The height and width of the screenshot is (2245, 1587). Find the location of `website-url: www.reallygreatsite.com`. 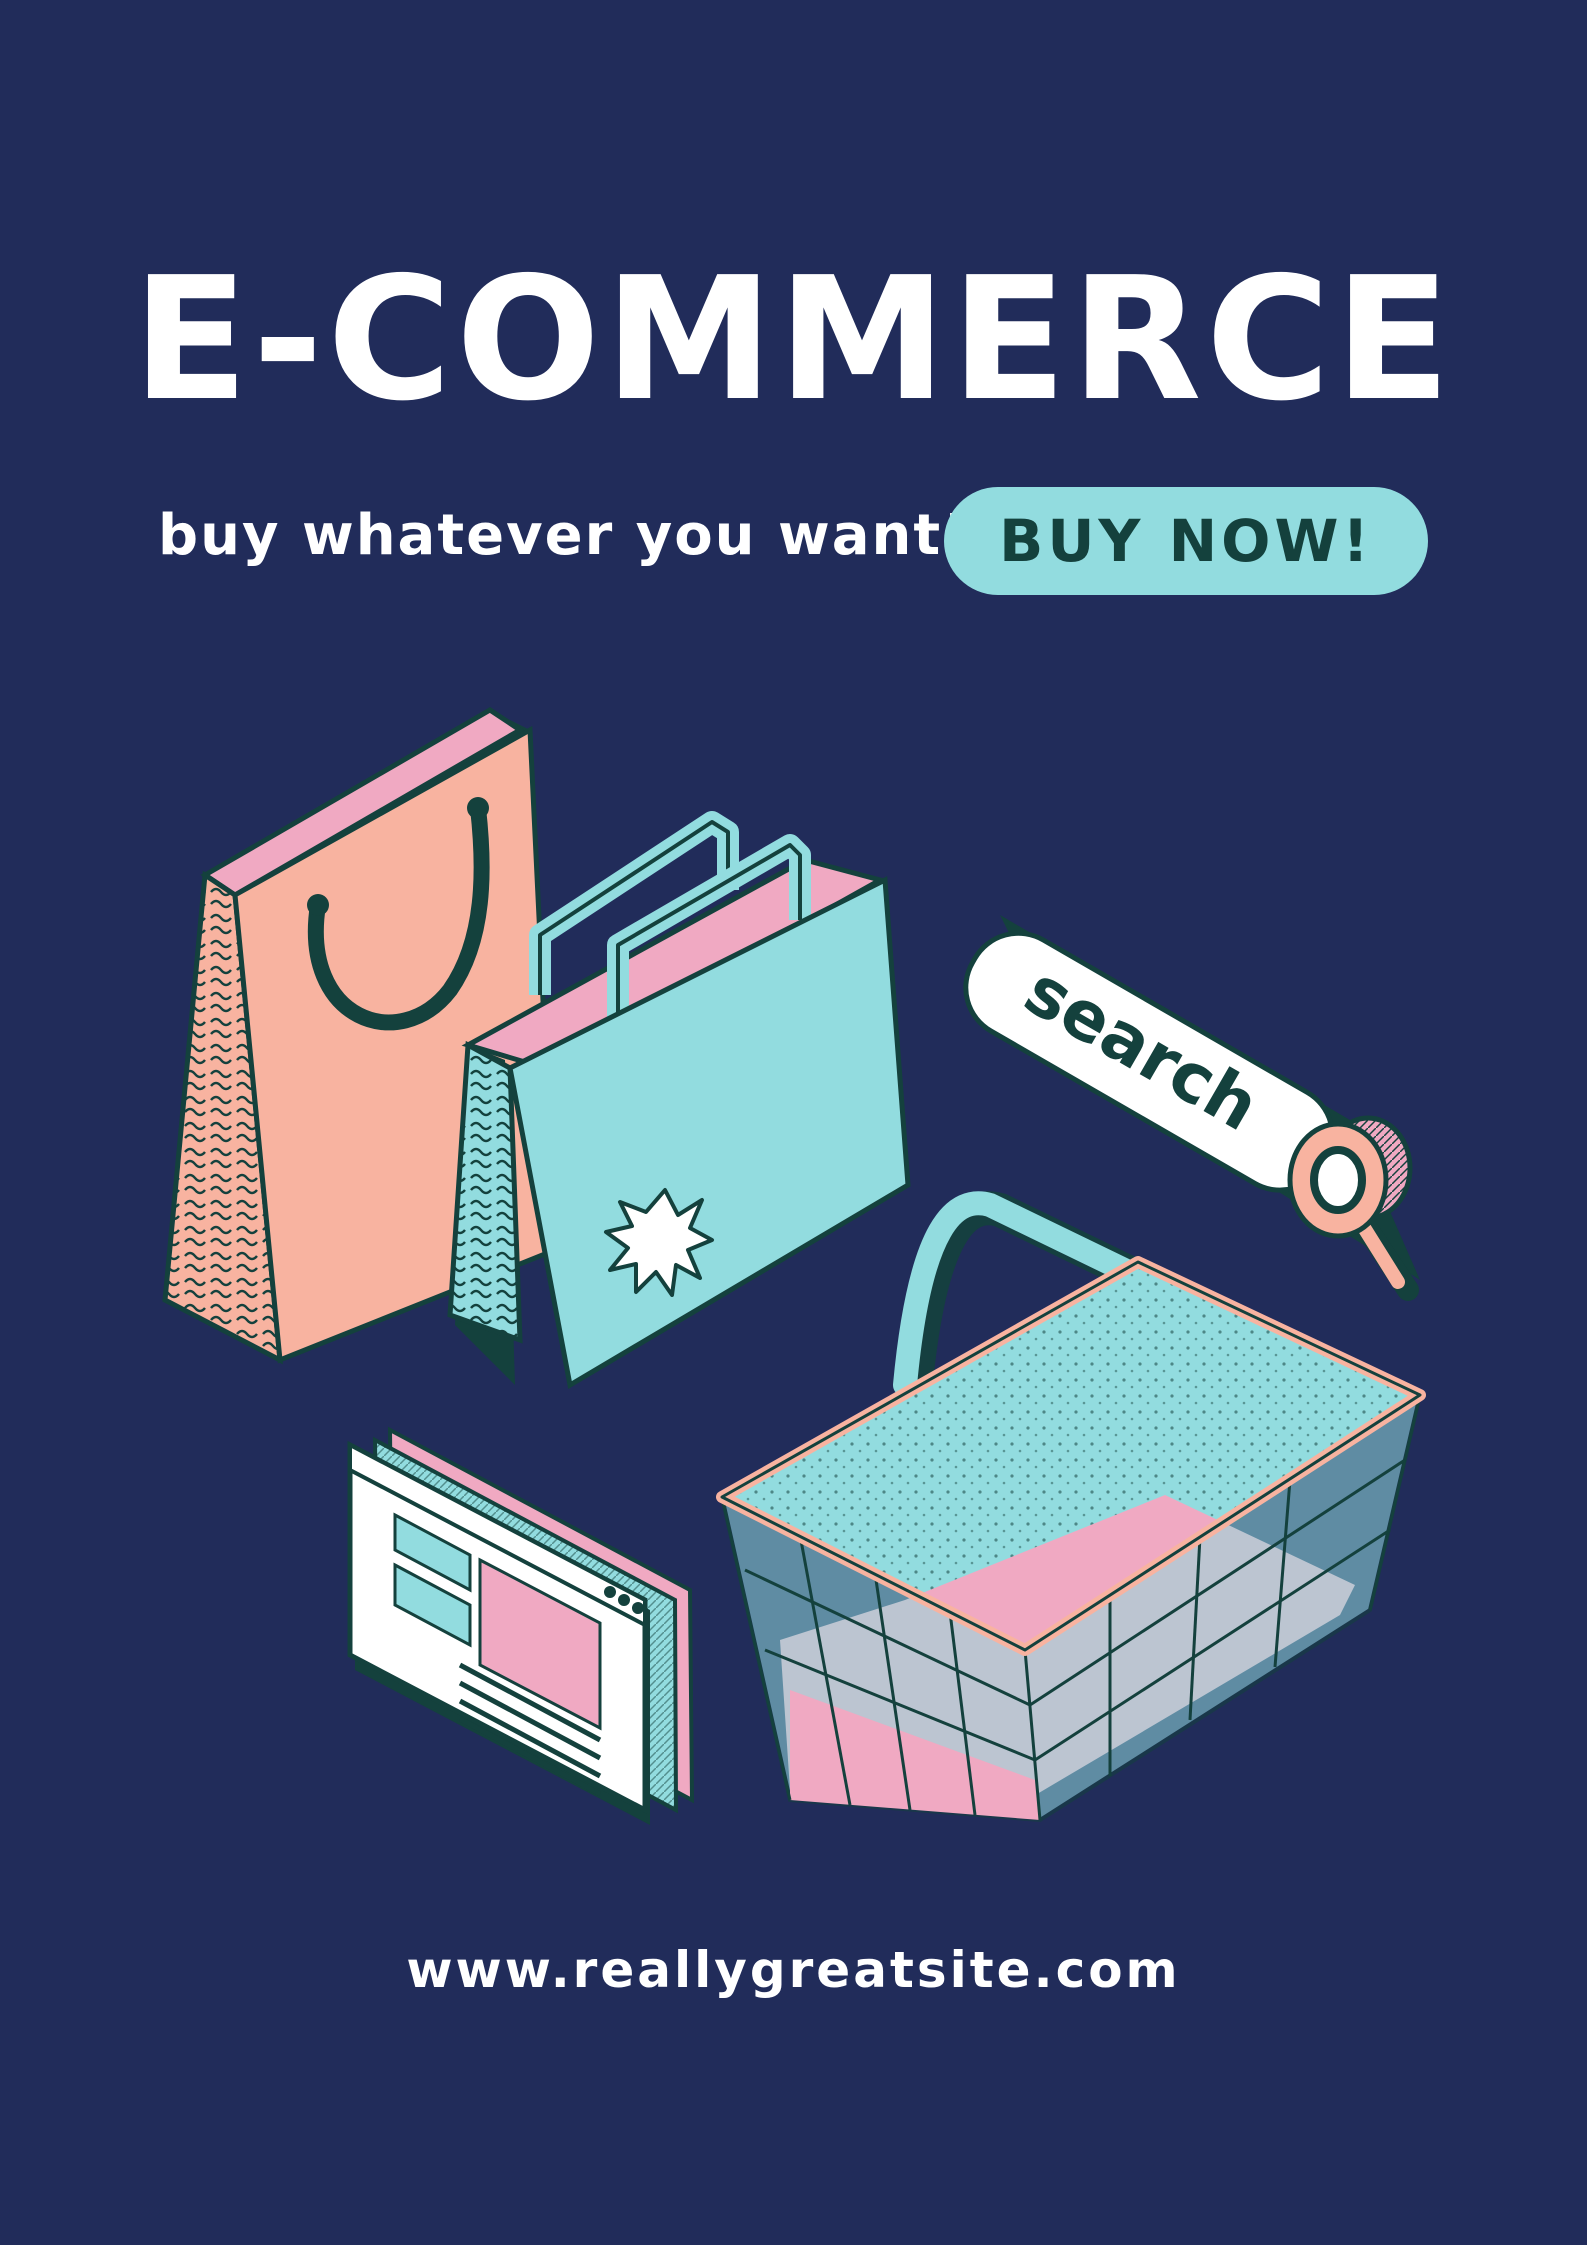

website-url: www.reallygreatsite.com is located at coordinates (793, 1970).